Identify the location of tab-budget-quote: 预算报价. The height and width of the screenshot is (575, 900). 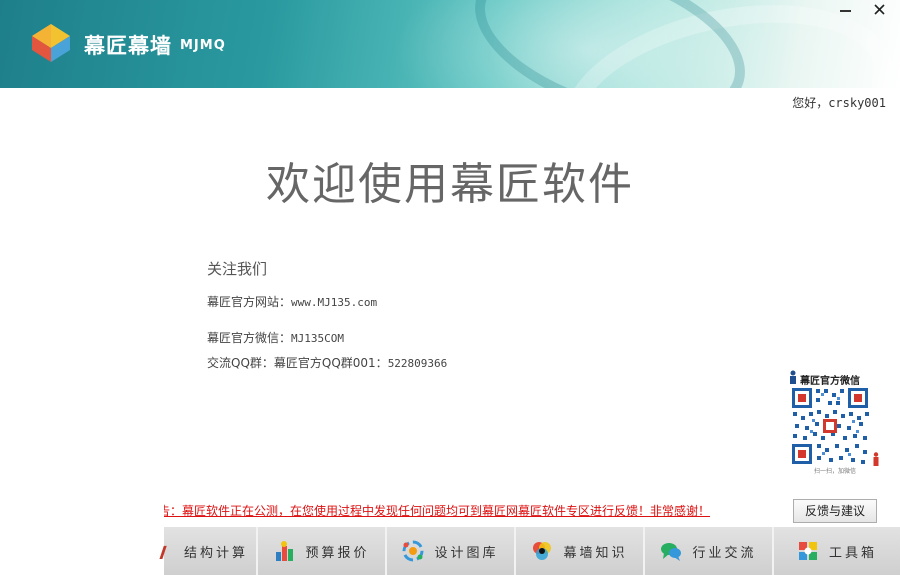
(322, 551).